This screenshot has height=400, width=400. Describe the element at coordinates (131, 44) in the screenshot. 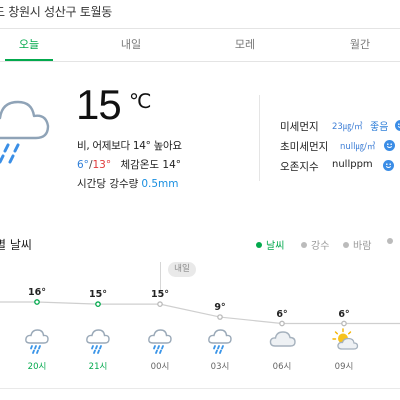

I see `tab-tomorrow: 내일` at that location.